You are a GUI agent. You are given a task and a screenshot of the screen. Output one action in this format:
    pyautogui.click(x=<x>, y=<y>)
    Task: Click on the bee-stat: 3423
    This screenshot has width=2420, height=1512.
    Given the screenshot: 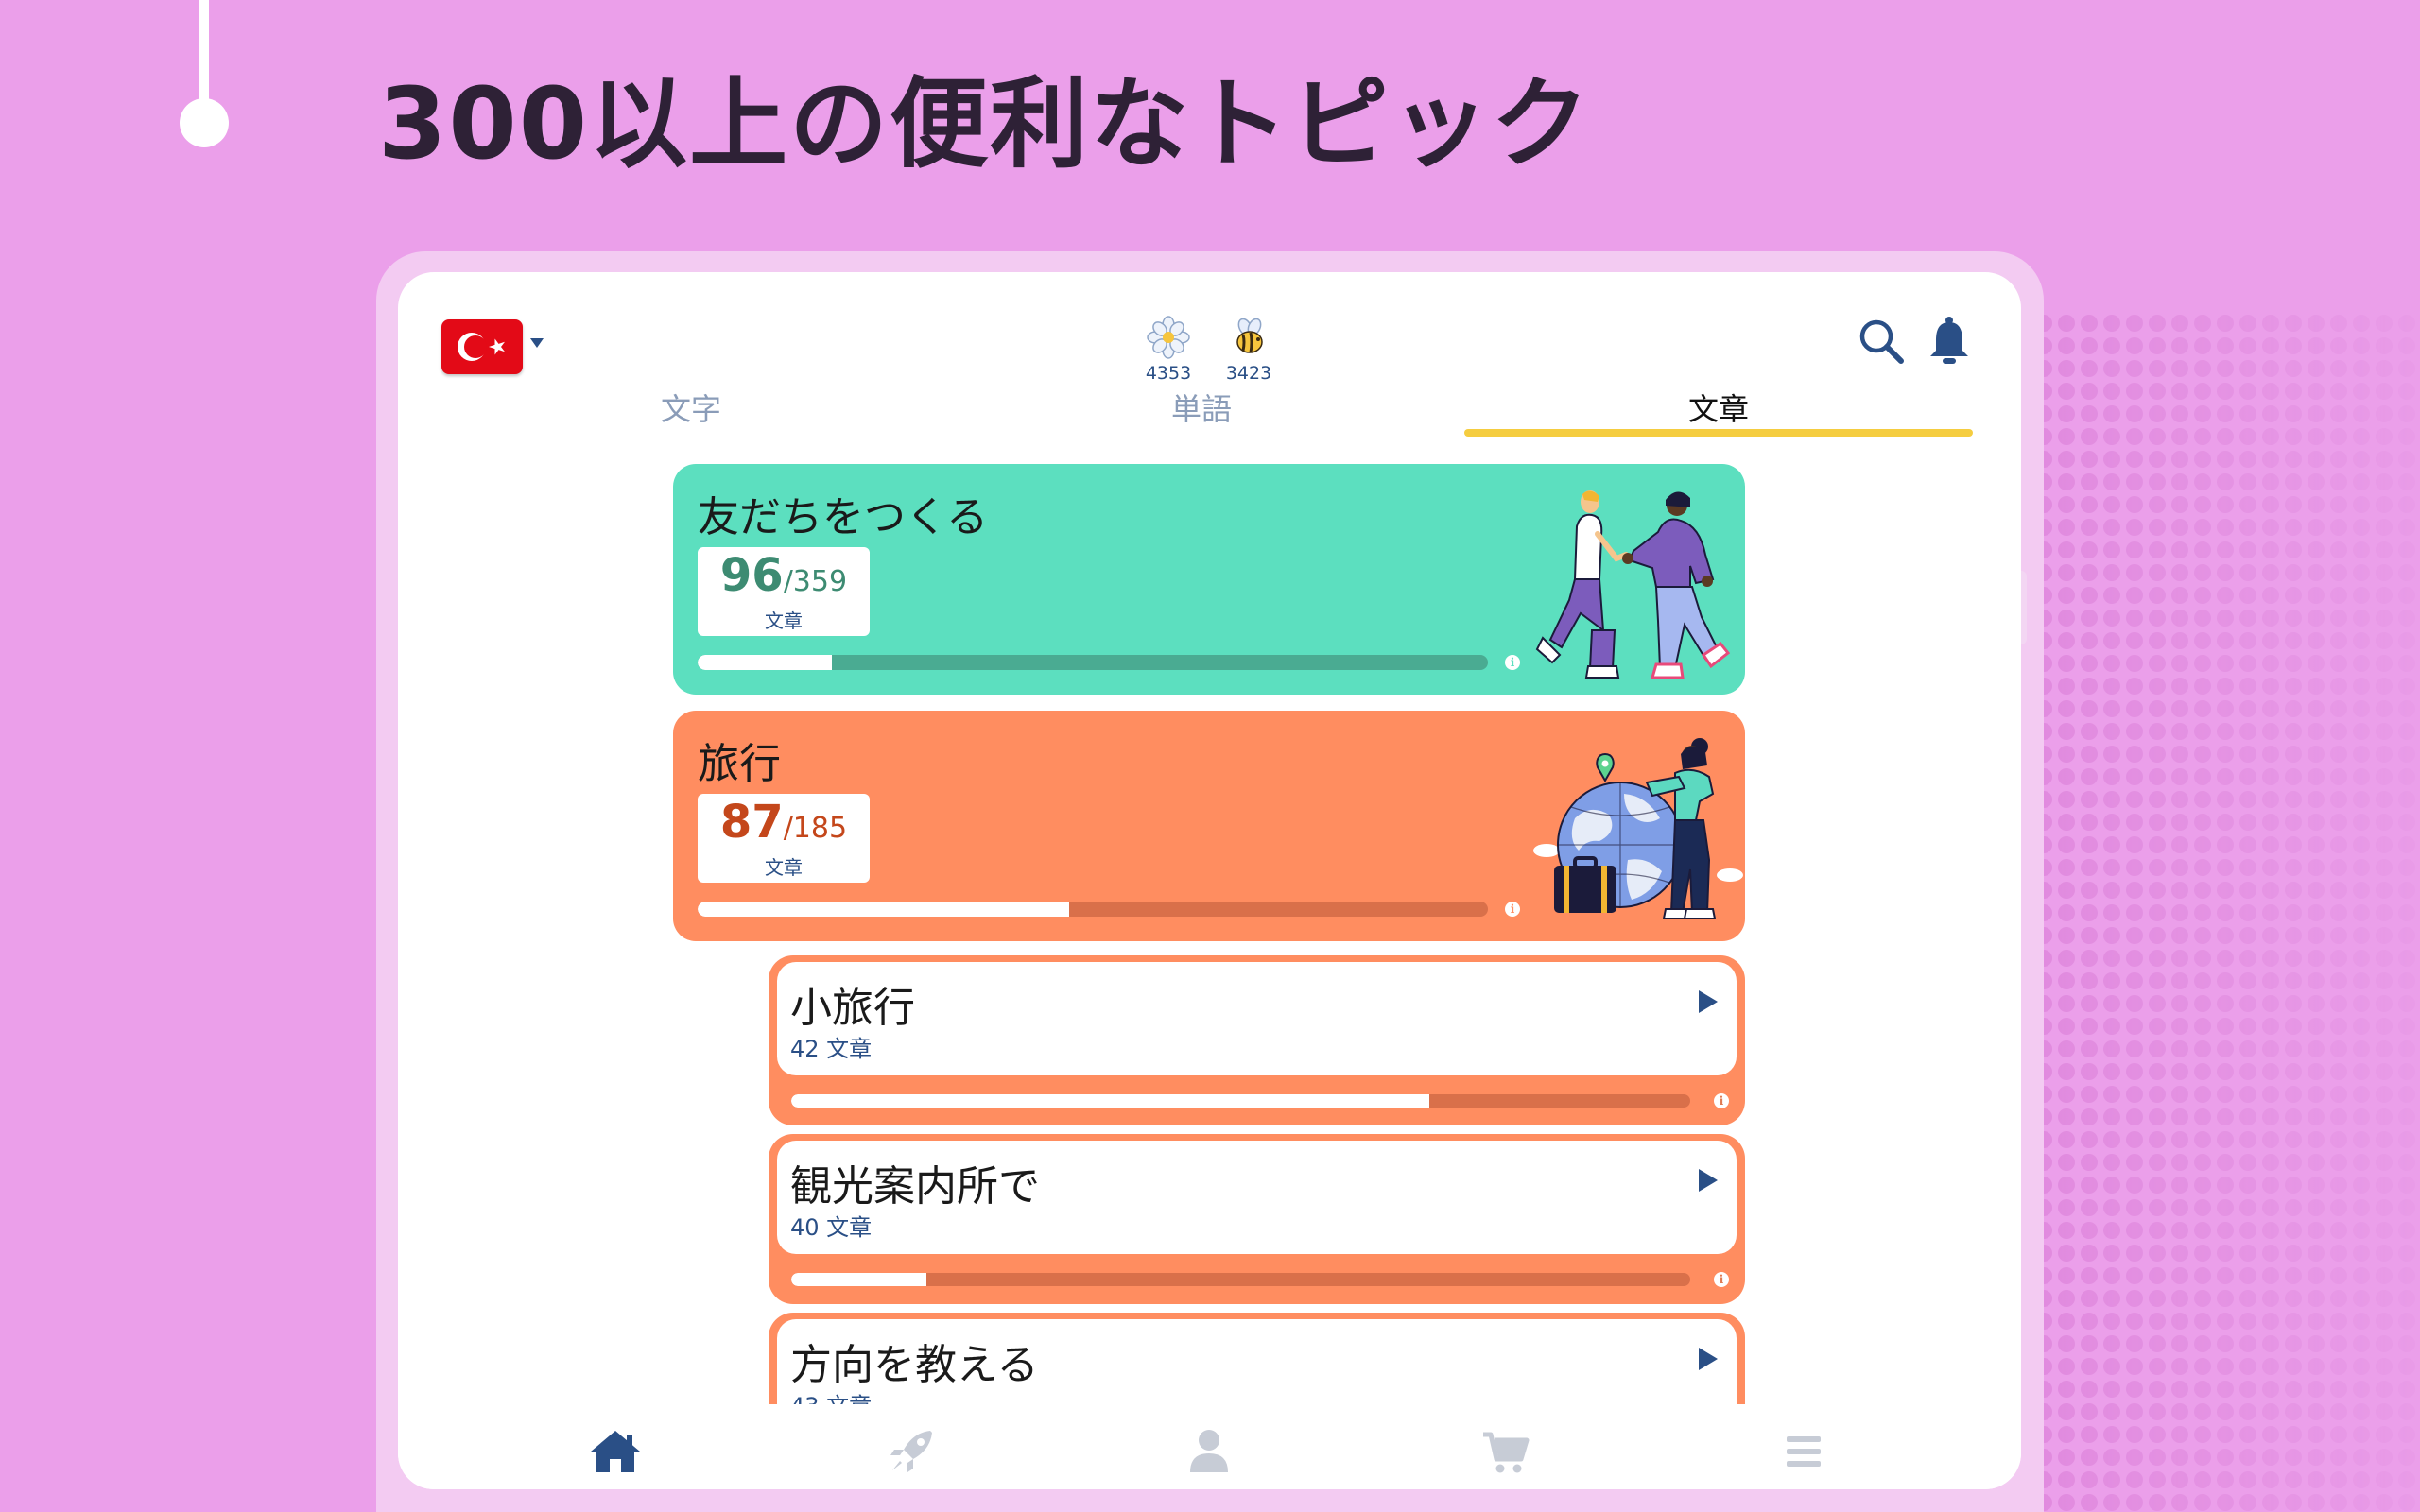 What is the action you would take?
    pyautogui.click(x=1248, y=350)
    